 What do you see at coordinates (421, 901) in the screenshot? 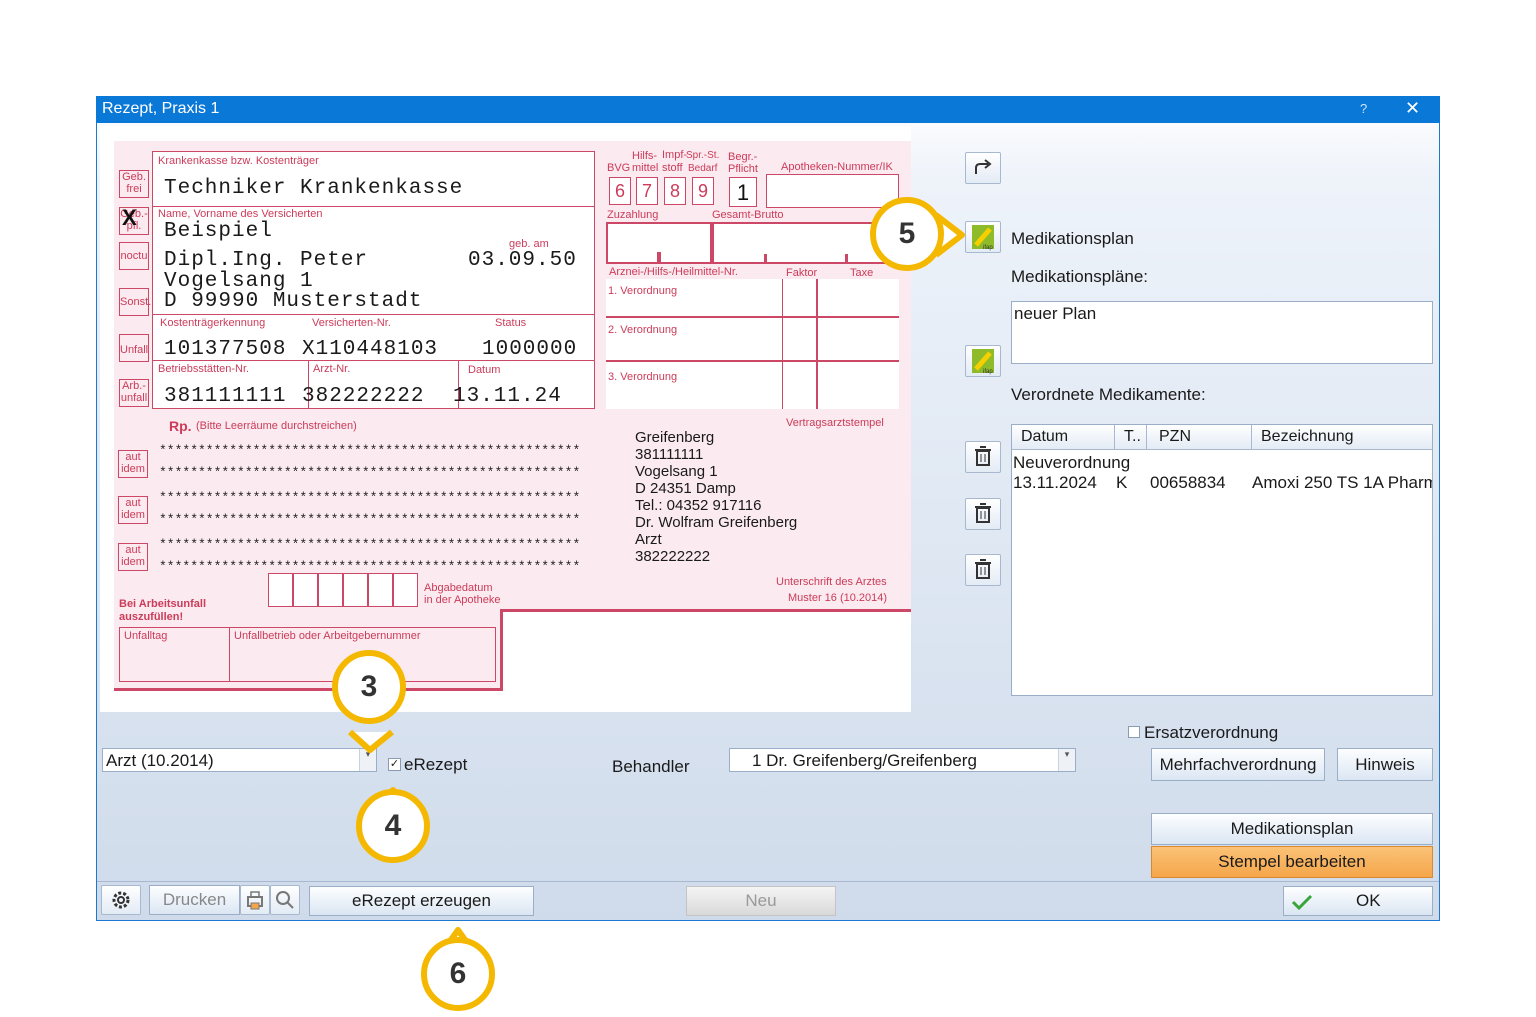
I see `erezept-erzeugen-button: eRezept erzeugen` at bounding box center [421, 901].